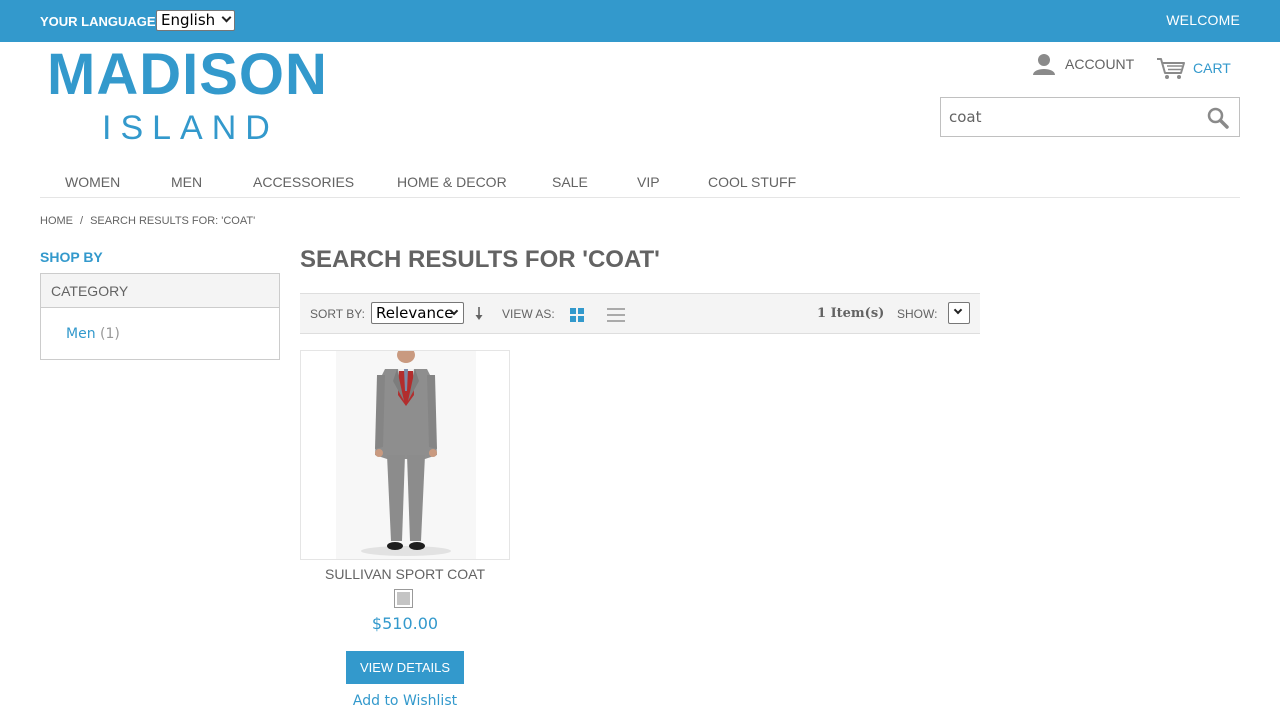 The image size is (1280, 720). Describe the element at coordinates (648, 182) in the screenshot. I see `nav-item-vip: VIP` at that location.